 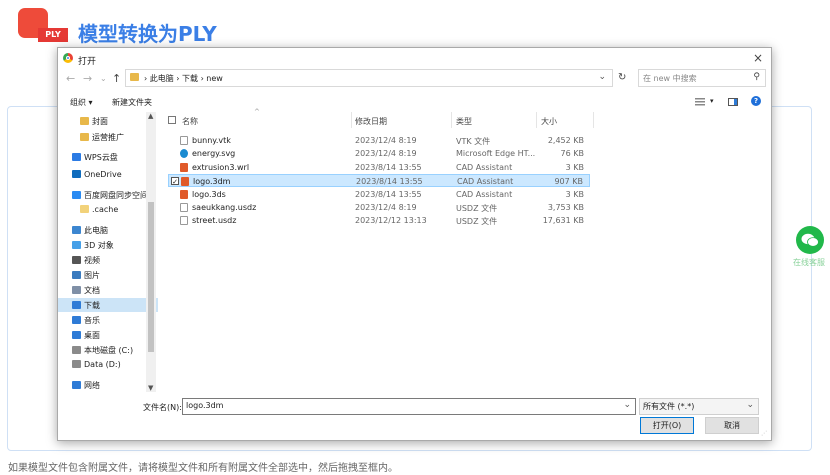 What do you see at coordinates (702, 78) in the screenshot?
I see `search-input: 在 new 中搜索 ⚲` at bounding box center [702, 78].